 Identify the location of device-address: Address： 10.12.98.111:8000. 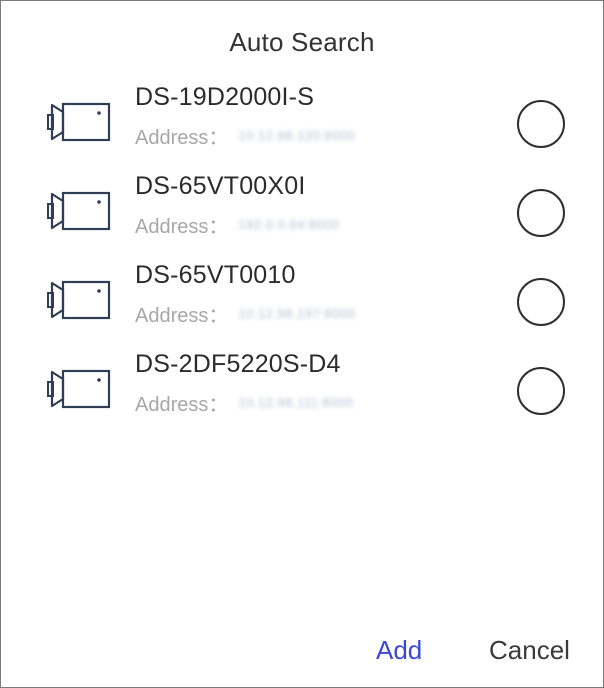
(244, 402).